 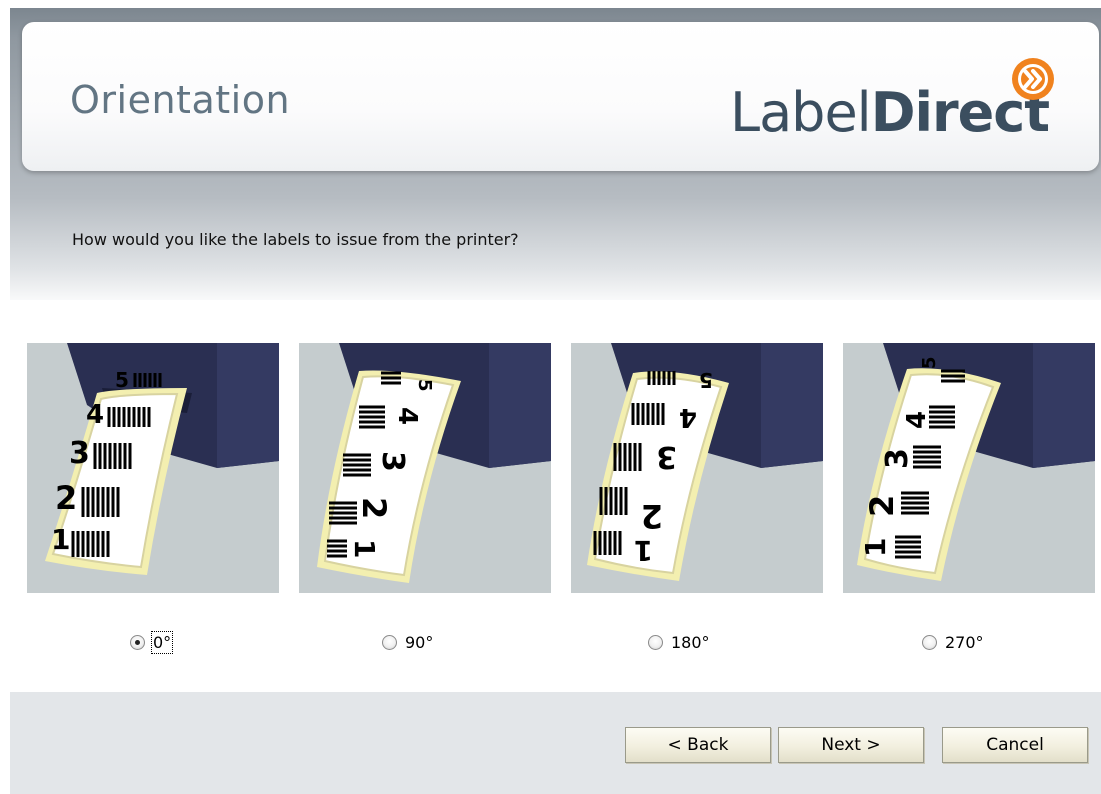 What do you see at coordinates (1015, 745) in the screenshot?
I see `cancel-button: Cancel` at bounding box center [1015, 745].